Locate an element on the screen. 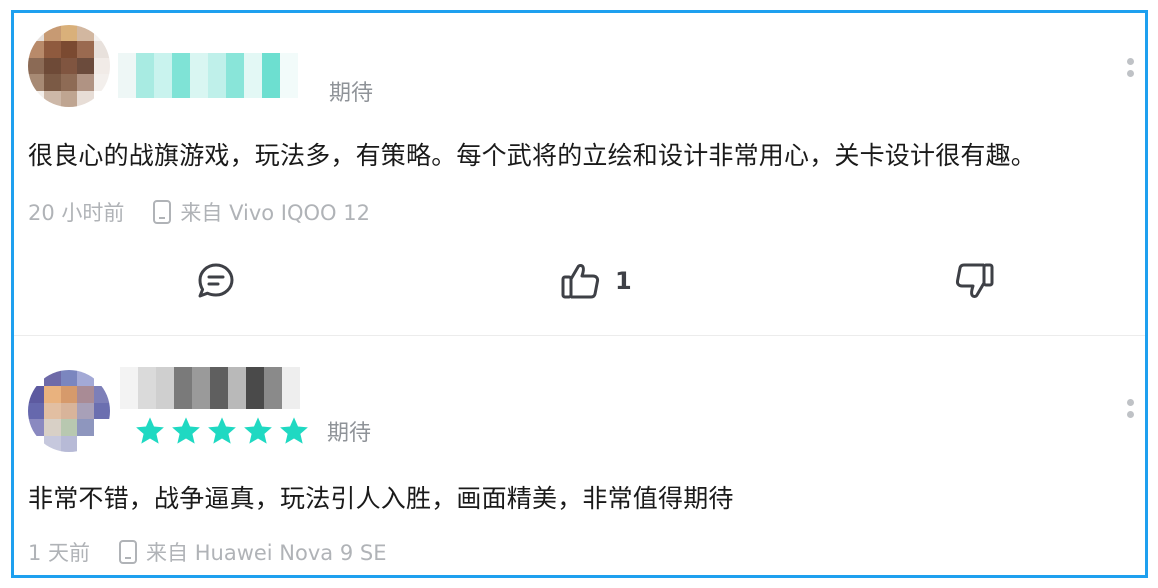 The image size is (1158, 588). star-rating is located at coordinates (222, 431).